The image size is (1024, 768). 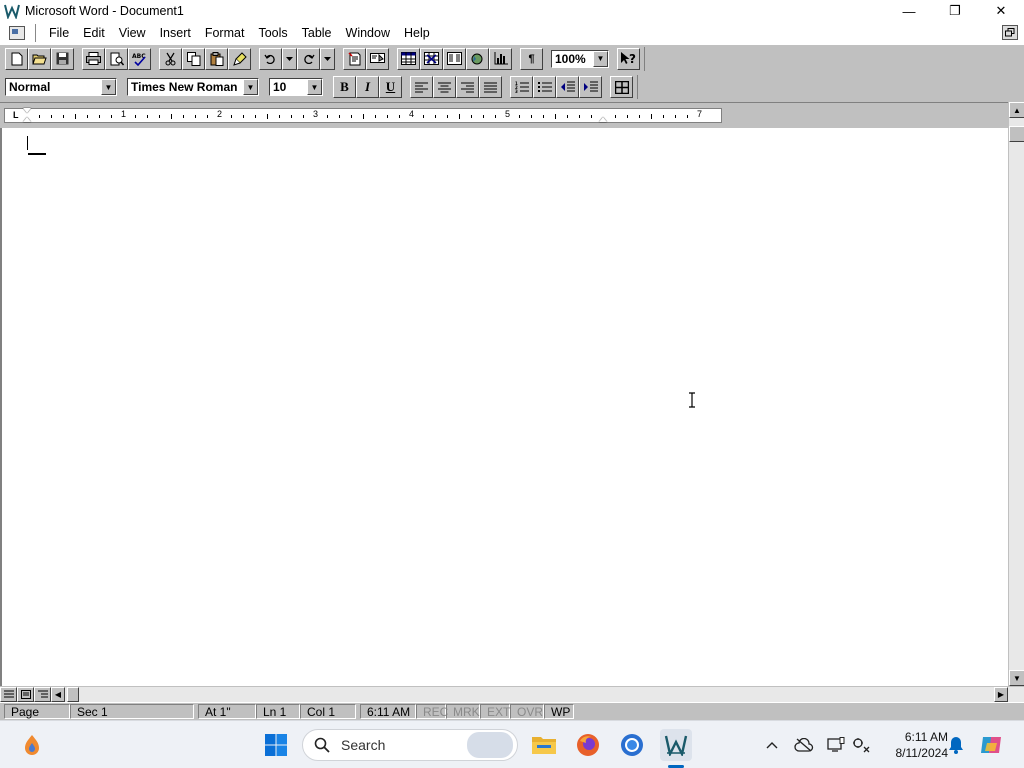 I want to click on underline-button: U, so click(x=390, y=87).